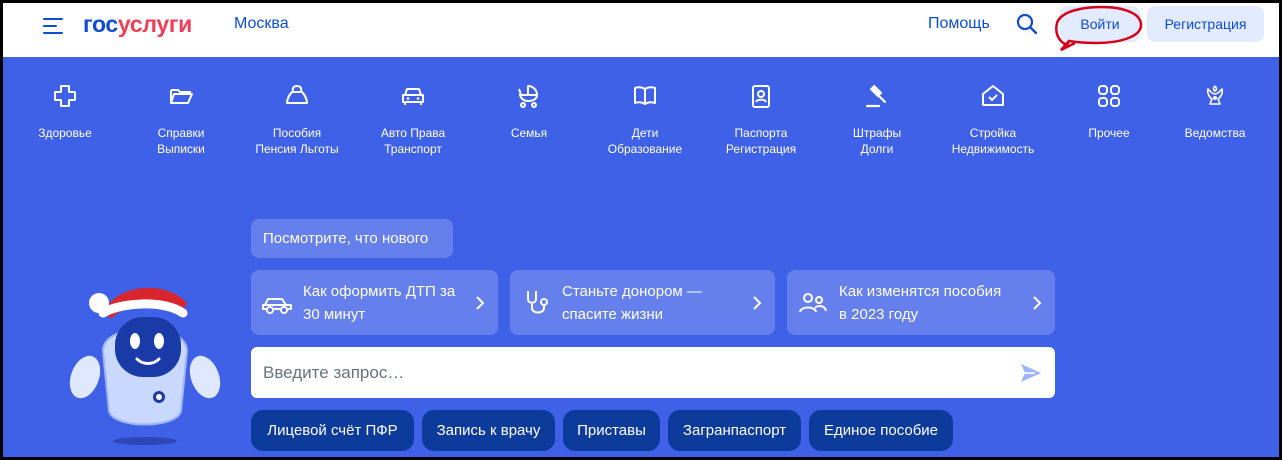  I want to click on category-auto: Авто Права Транспорт, so click(413, 120).